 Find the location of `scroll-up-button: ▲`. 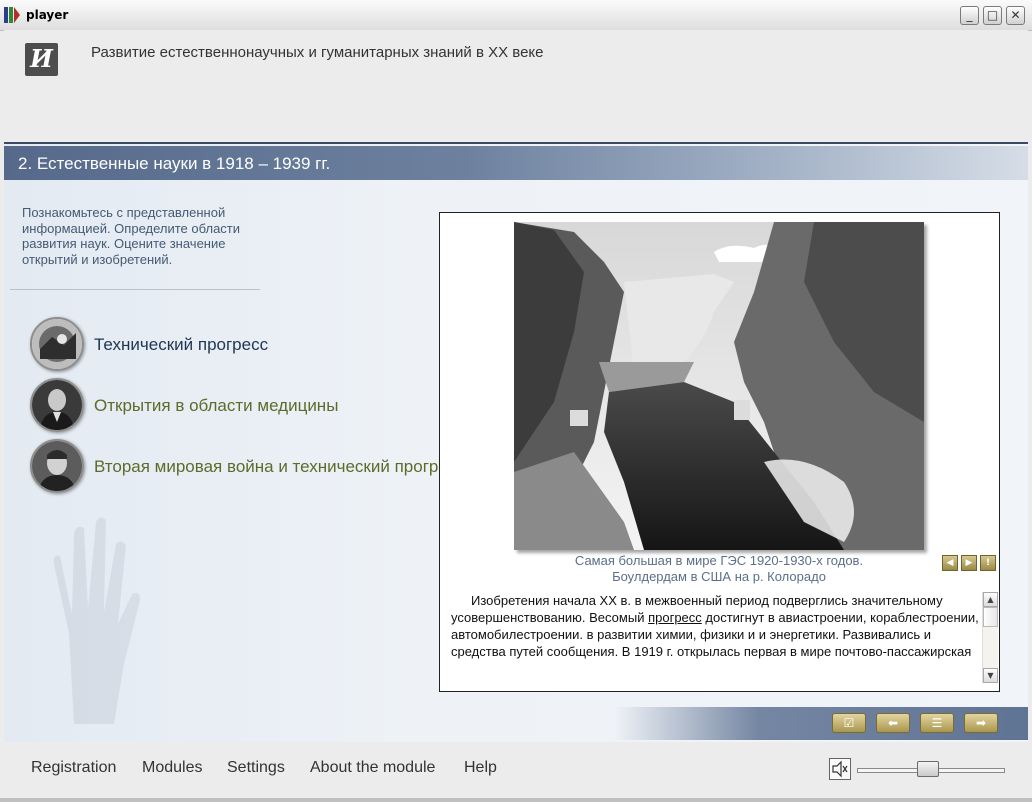

scroll-up-button: ▲ is located at coordinates (990, 599).